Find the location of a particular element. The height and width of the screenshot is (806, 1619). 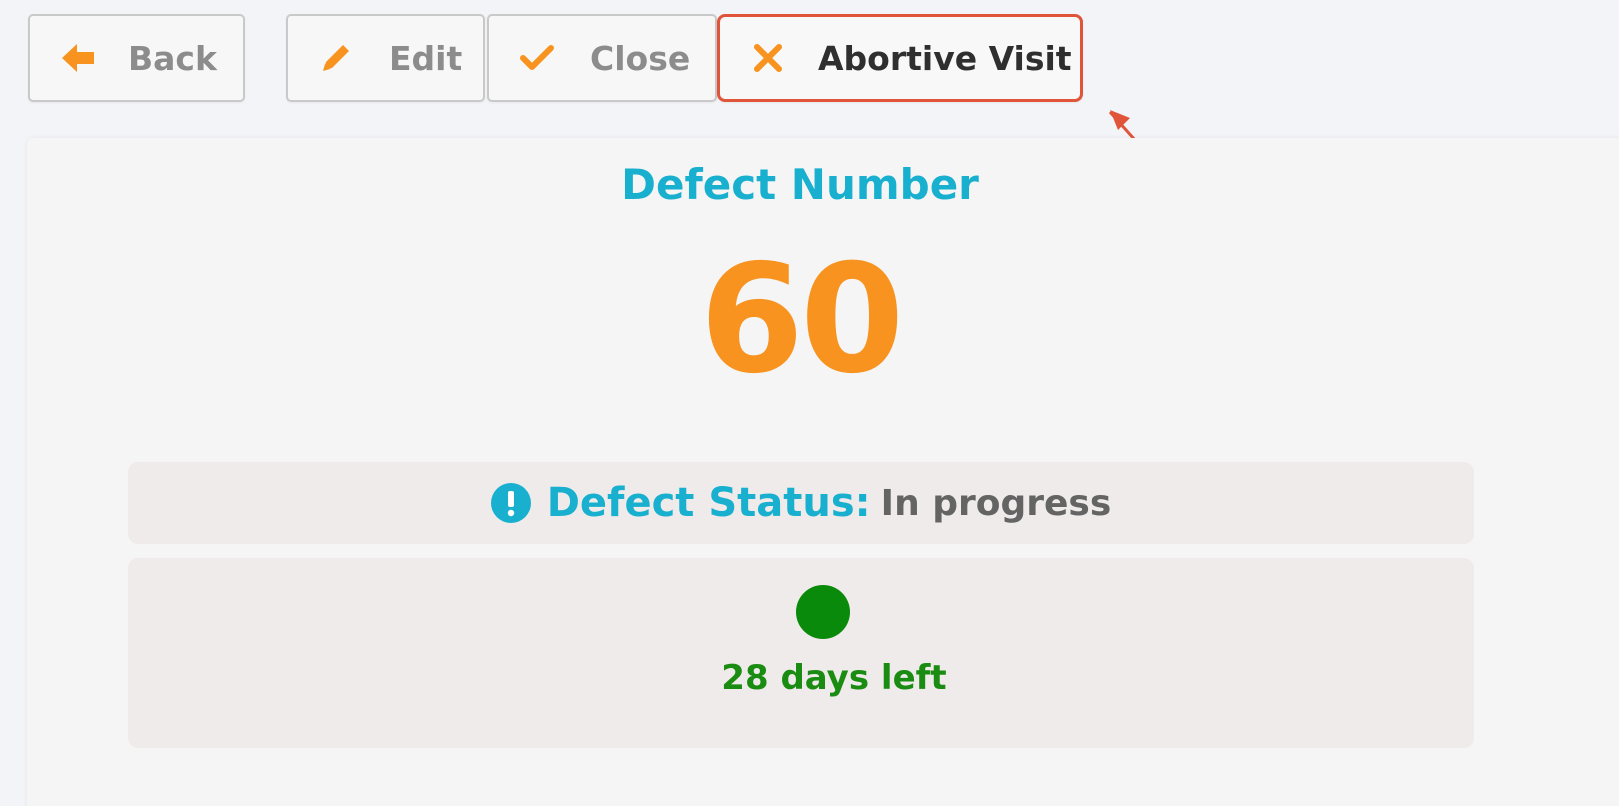

exclamation-circle-icon is located at coordinates (510, 503).